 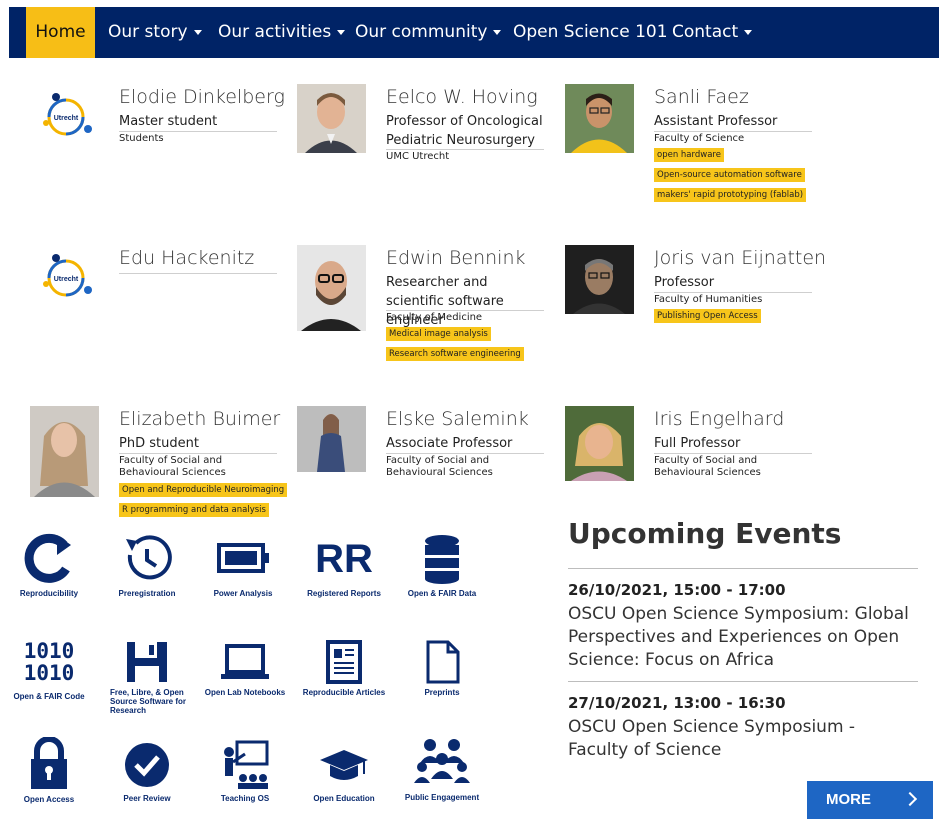 What do you see at coordinates (438, 334) in the screenshot?
I see `tag: Medical image analysis` at bounding box center [438, 334].